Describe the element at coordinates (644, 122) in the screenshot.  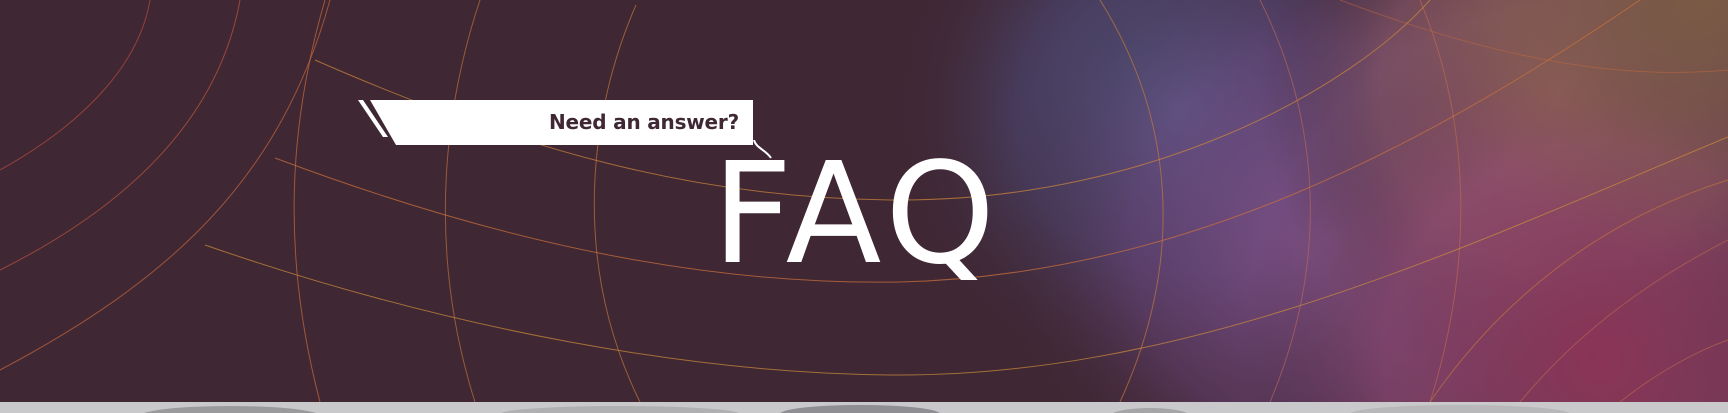
I see `tagline-text: Need an answer?` at that location.